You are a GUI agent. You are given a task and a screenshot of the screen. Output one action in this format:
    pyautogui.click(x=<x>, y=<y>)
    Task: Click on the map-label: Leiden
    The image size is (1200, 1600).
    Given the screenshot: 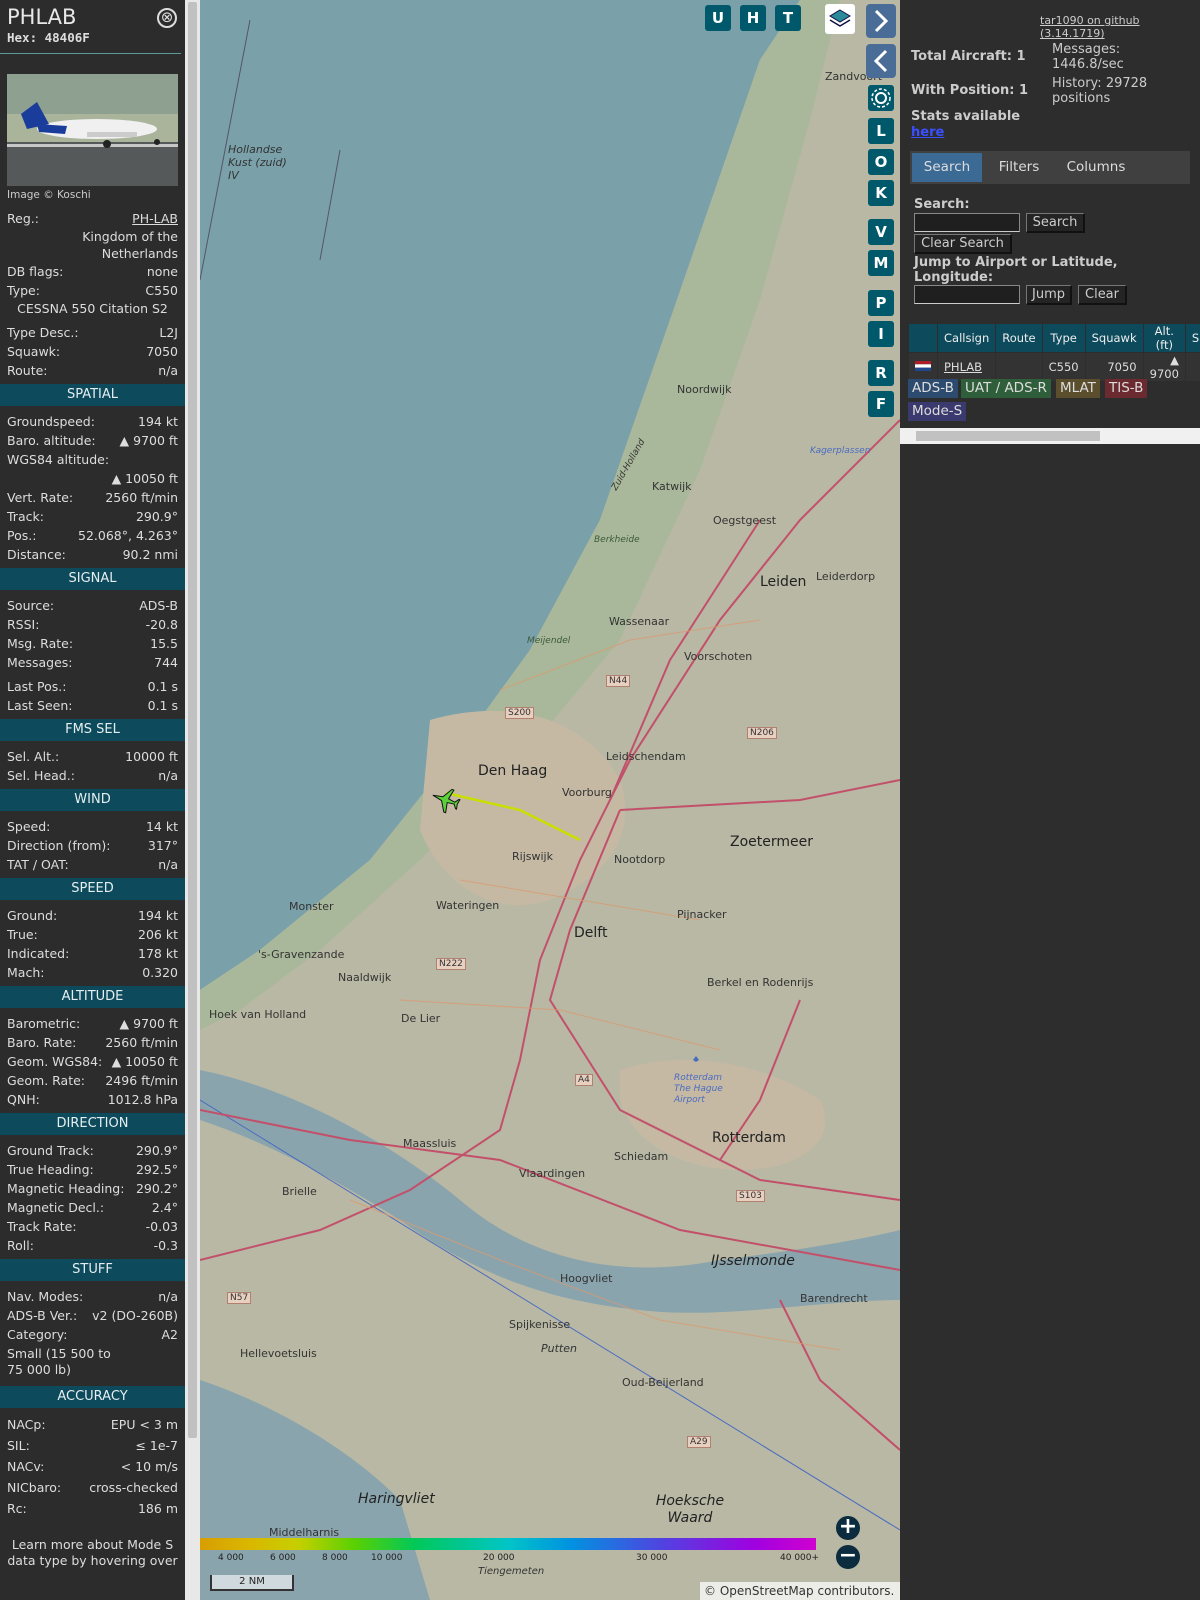 What is the action you would take?
    pyautogui.click(x=783, y=582)
    